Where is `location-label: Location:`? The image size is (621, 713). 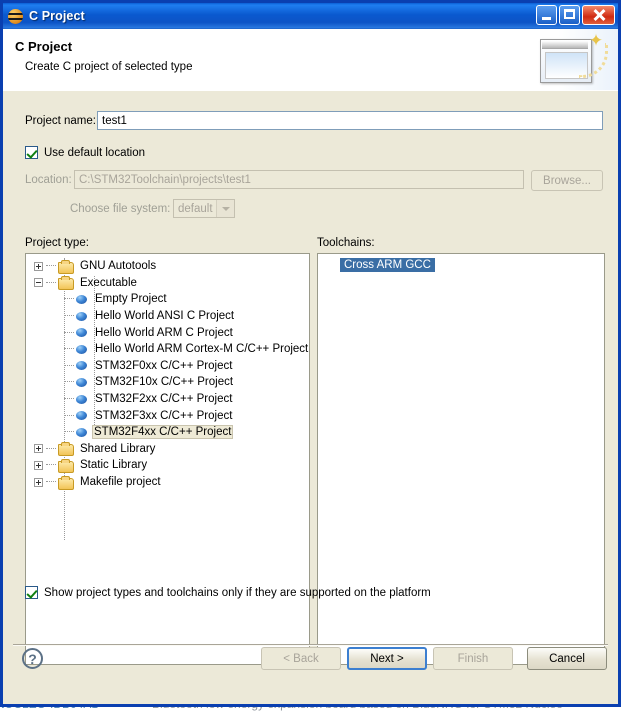
location-label: Location: is located at coordinates (48, 180).